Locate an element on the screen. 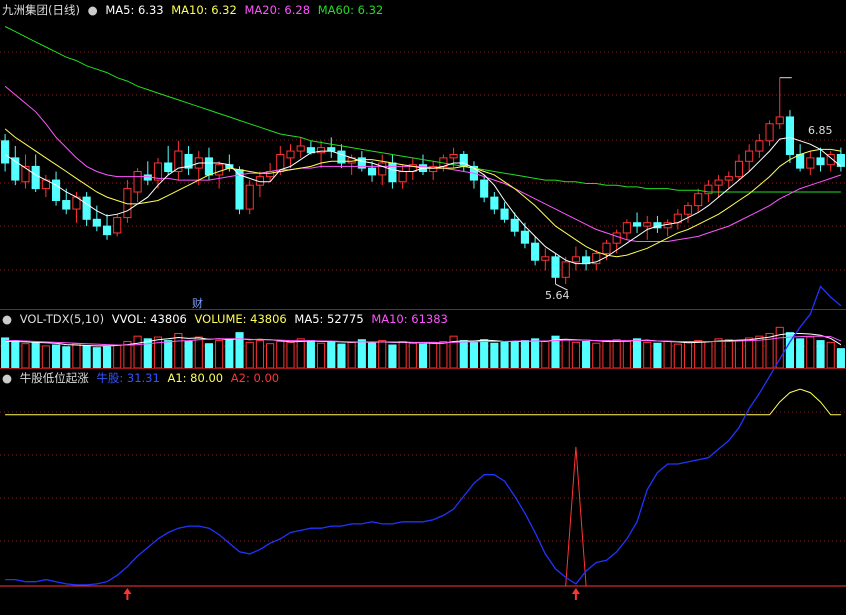 Image resolution: width=846 pixels, height=615 pixels. ma5-readout: MA5: 6.33 is located at coordinates (134, 10).